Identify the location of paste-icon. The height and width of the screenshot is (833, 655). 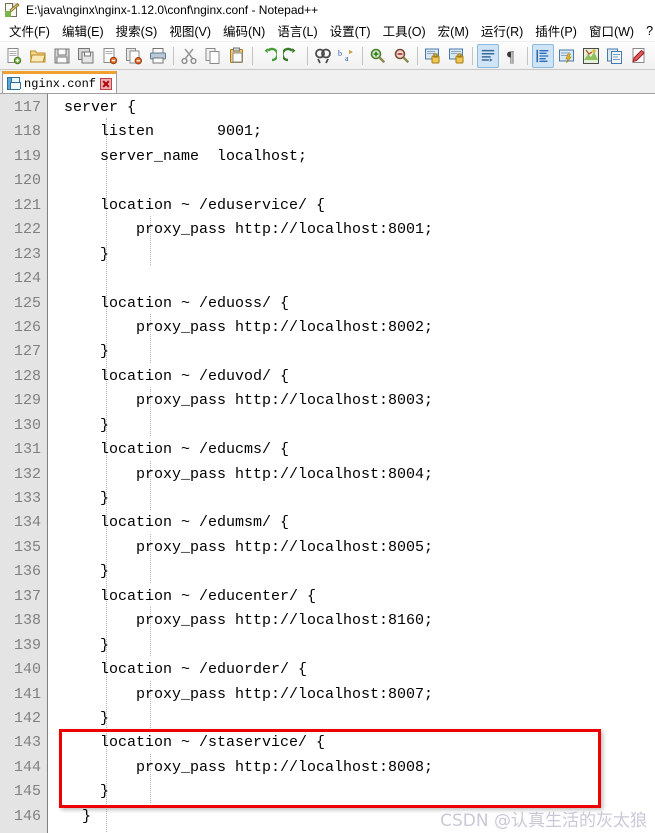
(237, 56).